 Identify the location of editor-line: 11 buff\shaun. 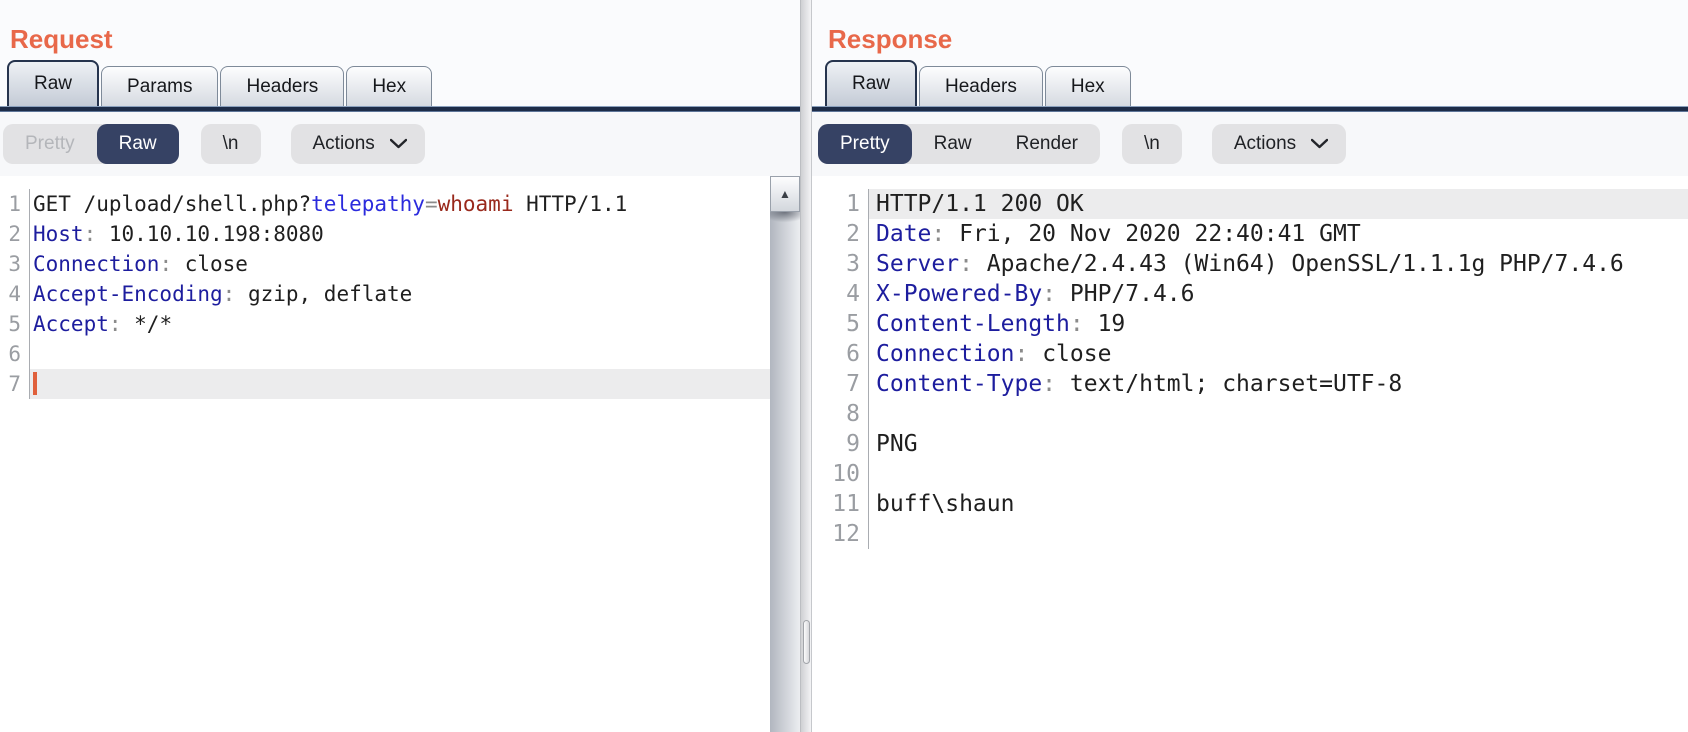
(1250, 504).